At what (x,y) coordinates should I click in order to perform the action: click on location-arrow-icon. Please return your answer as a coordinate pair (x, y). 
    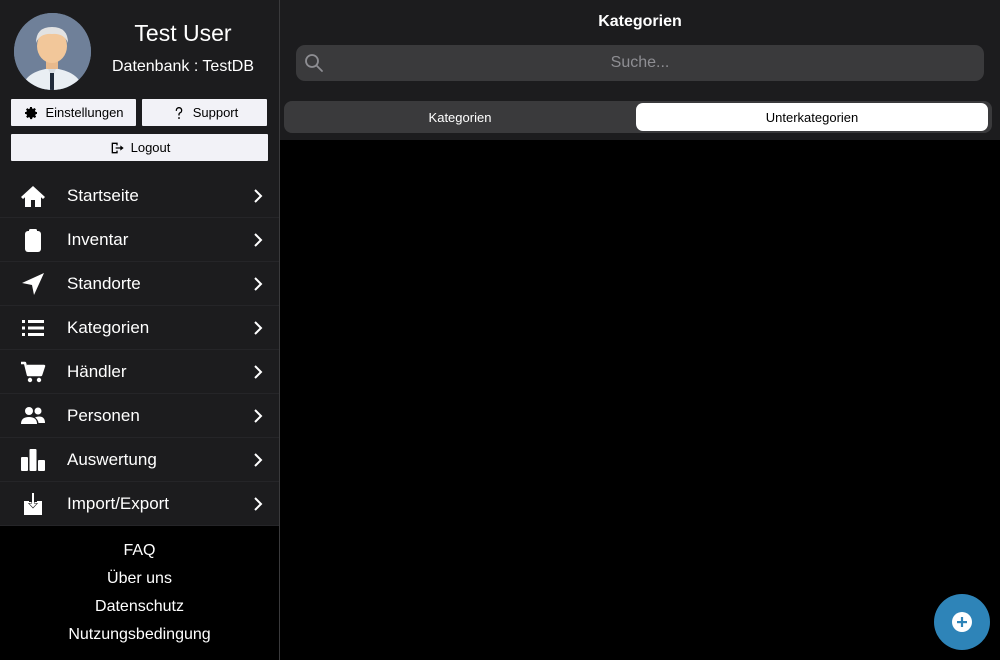
    Looking at the image, I should click on (33, 284).